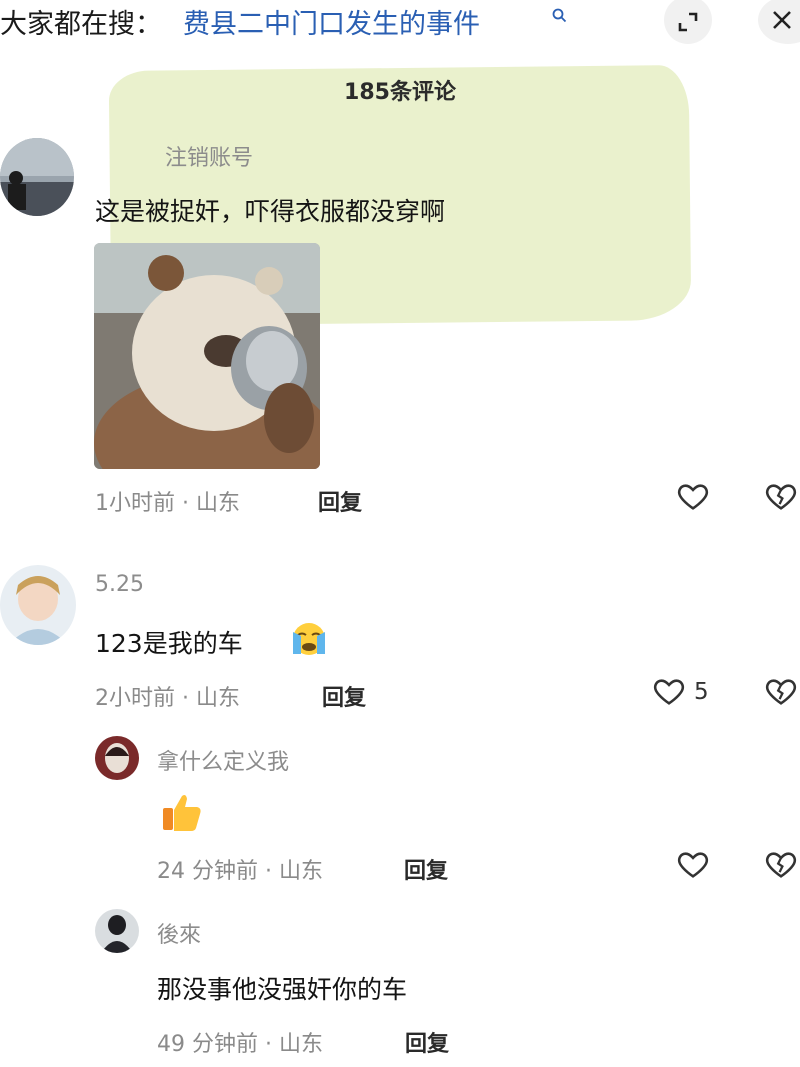  Describe the element at coordinates (309, 639) in the screenshot. I see `crying-emoji-icon` at that location.